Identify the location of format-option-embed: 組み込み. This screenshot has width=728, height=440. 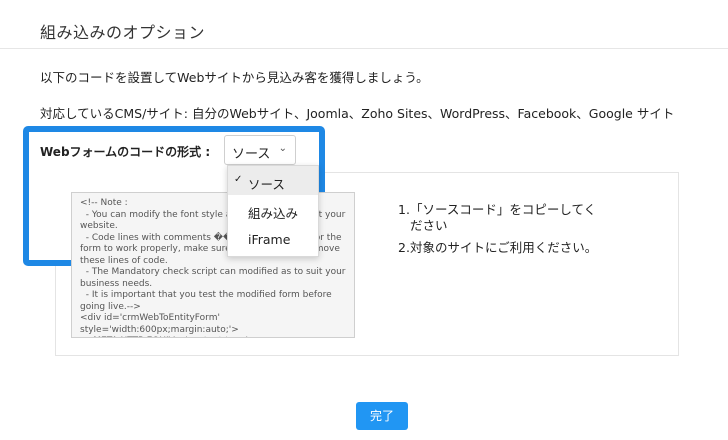
(273, 209).